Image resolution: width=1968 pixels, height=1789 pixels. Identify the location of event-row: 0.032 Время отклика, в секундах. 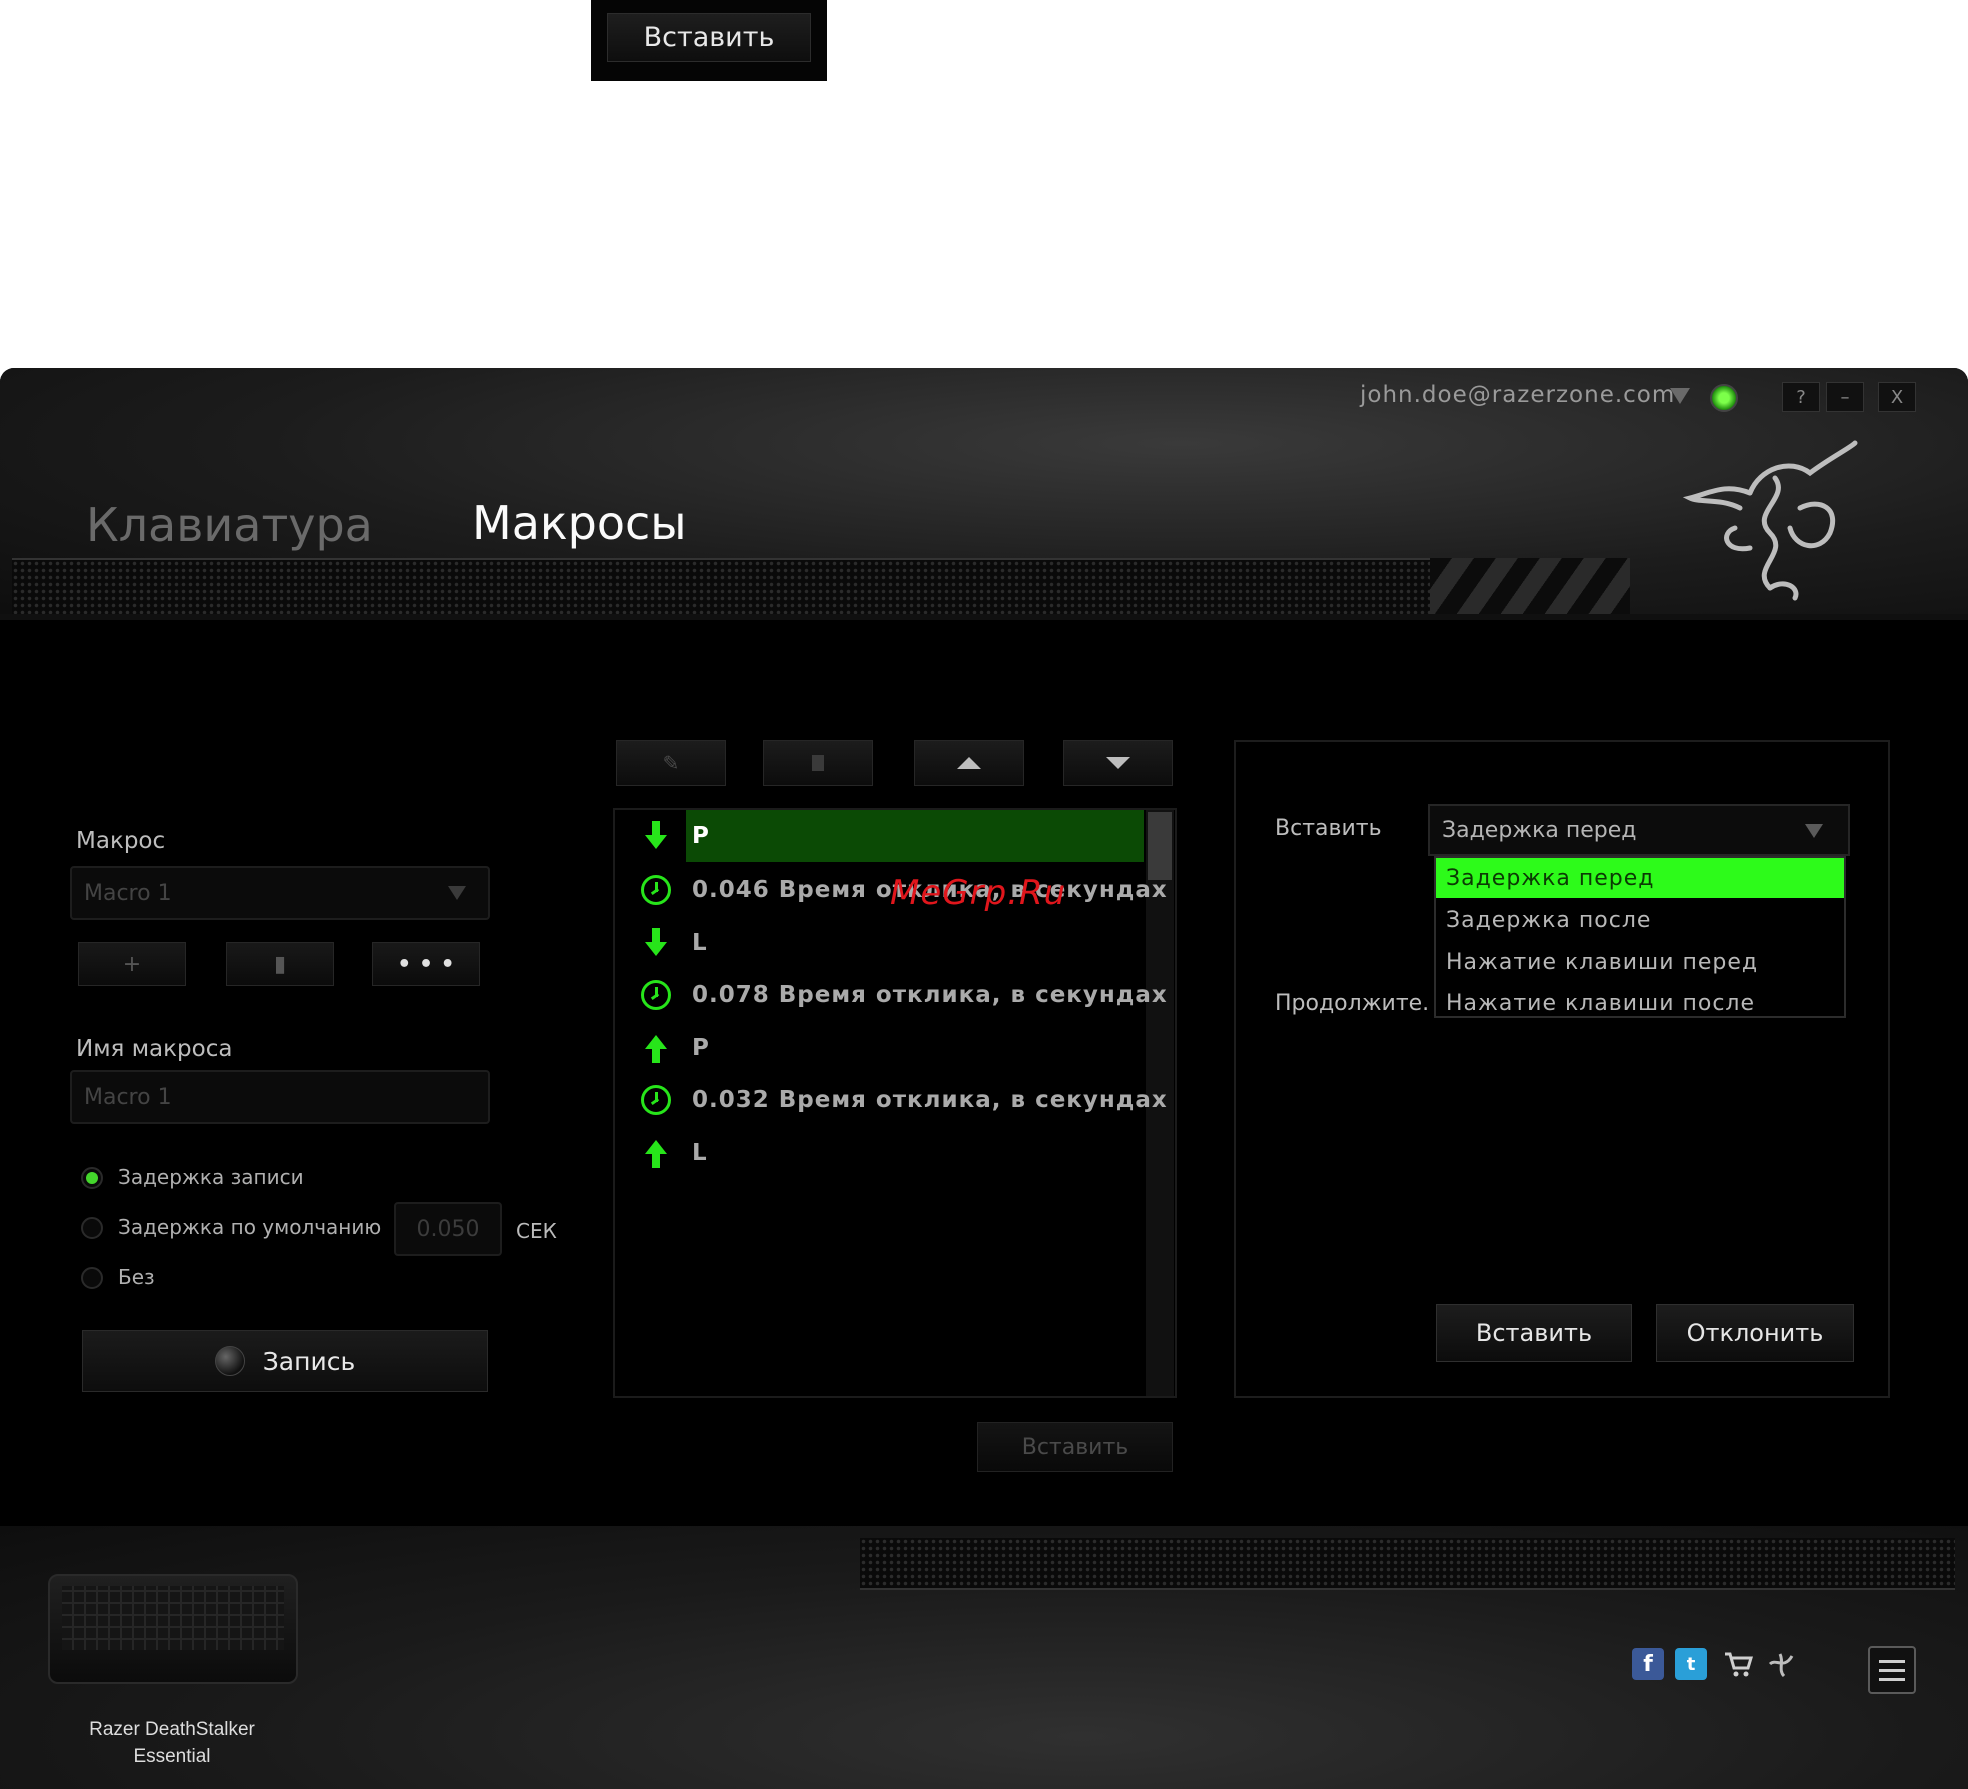
(904, 1100).